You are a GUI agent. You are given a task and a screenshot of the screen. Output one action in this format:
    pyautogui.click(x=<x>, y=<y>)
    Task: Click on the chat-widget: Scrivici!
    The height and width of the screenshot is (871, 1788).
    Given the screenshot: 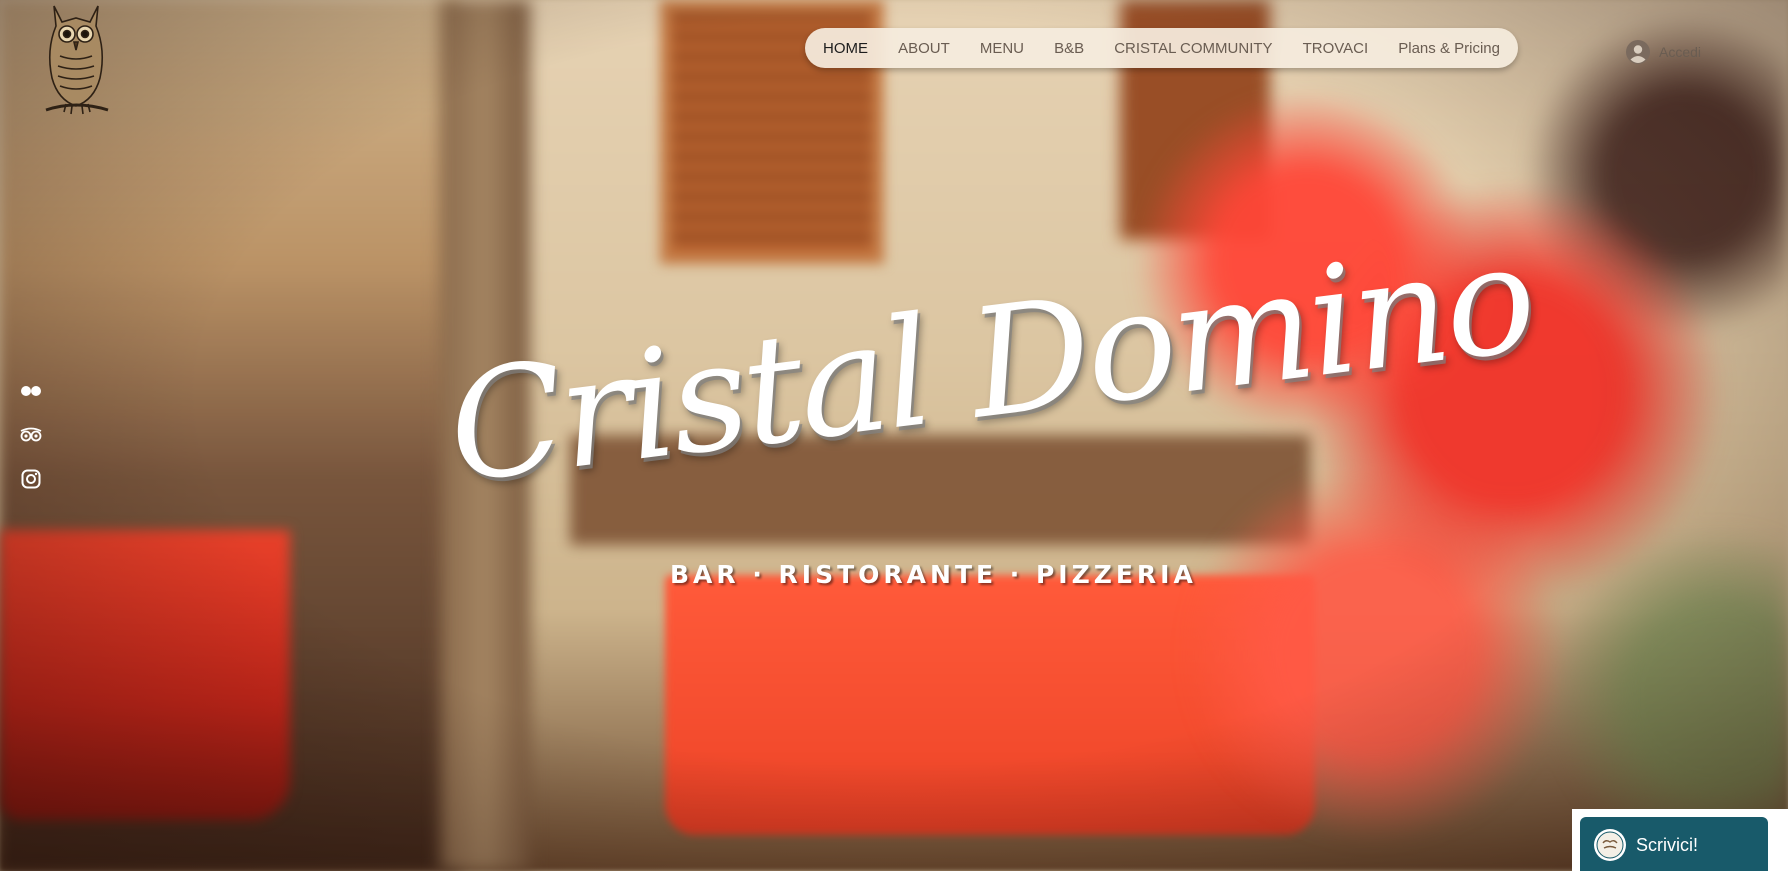 What is the action you would take?
    pyautogui.click(x=1680, y=840)
    